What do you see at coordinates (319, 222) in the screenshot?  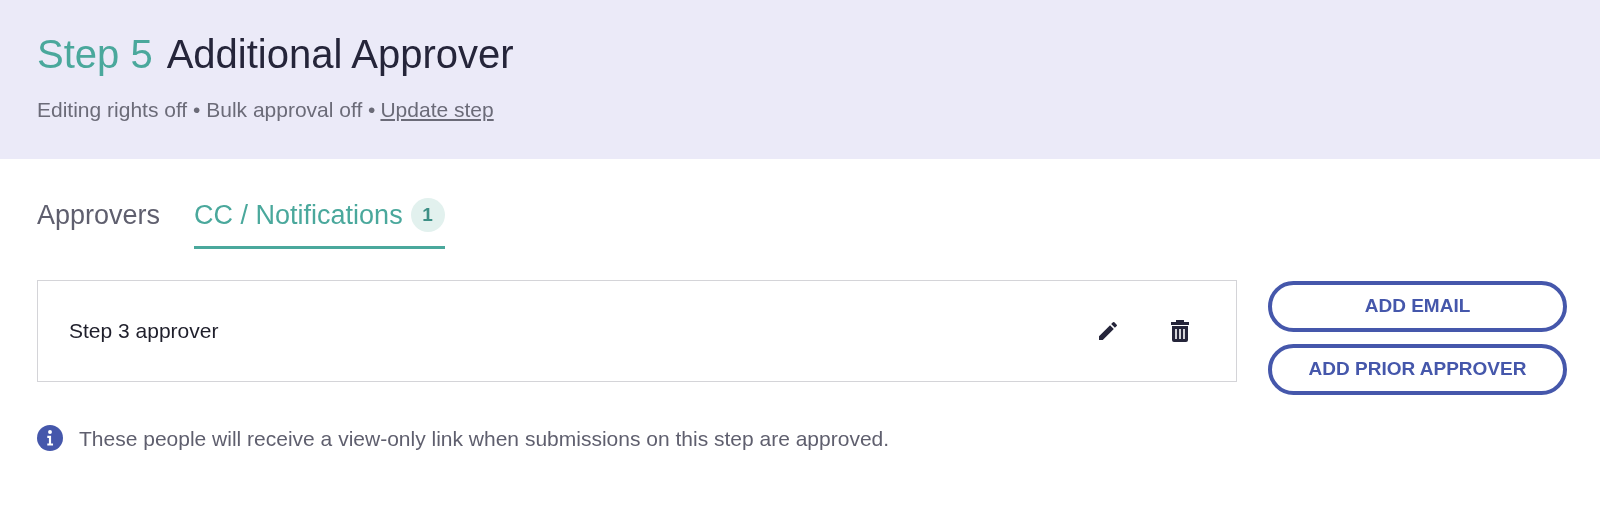 I see `tab: CC / Notifications 1` at bounding box center [319, 222].